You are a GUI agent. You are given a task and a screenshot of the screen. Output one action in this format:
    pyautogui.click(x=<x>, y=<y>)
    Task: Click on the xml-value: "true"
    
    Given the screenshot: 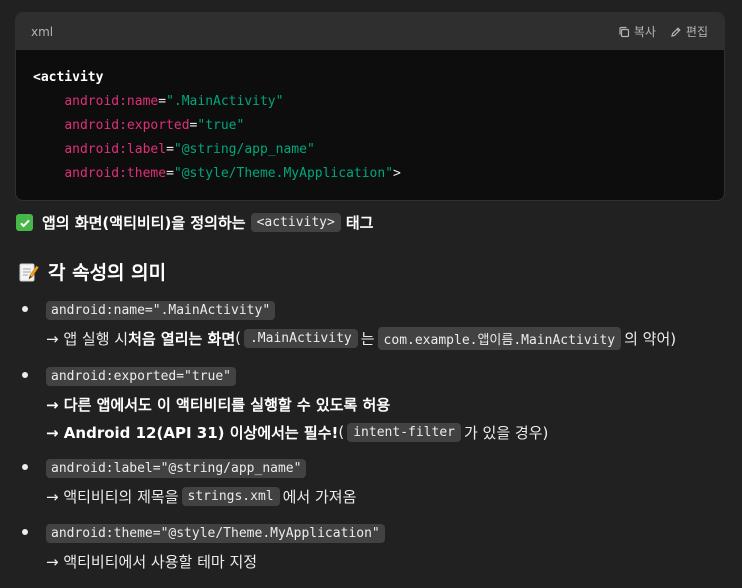 What is the action you would take?
    pyautogui.click(x=221, y=125)
    